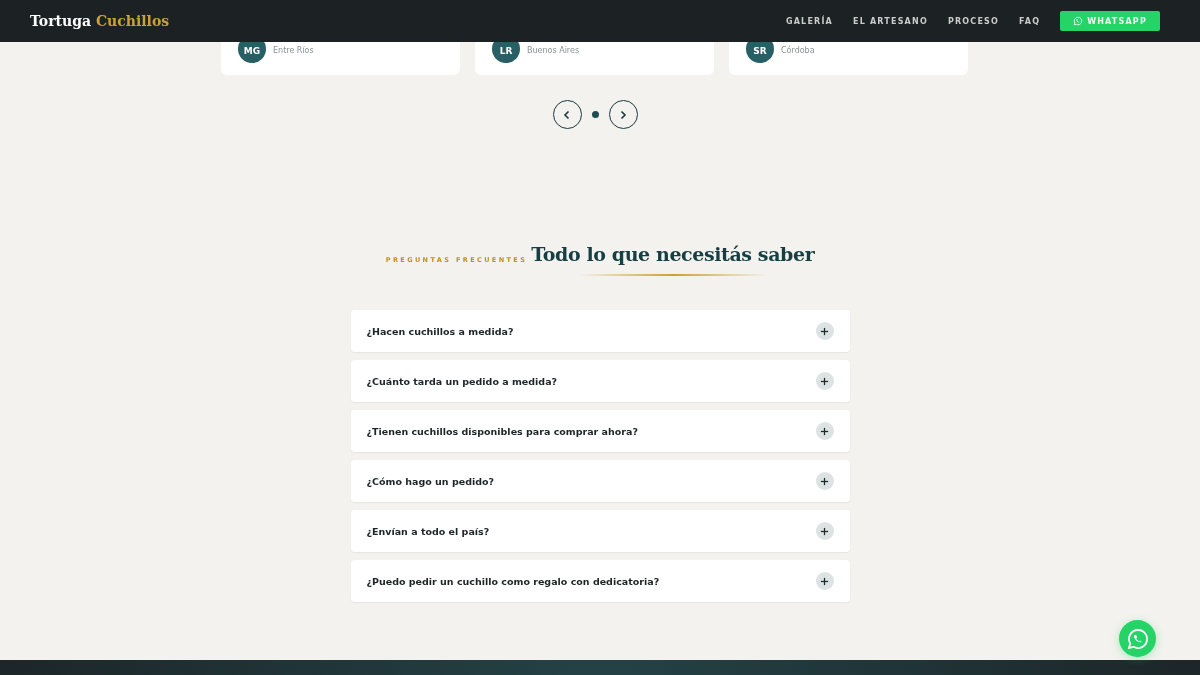 The width and height of the screenshot is (1200, 675). I want to click on nav-link: GALERÍA, so click(809, 21).